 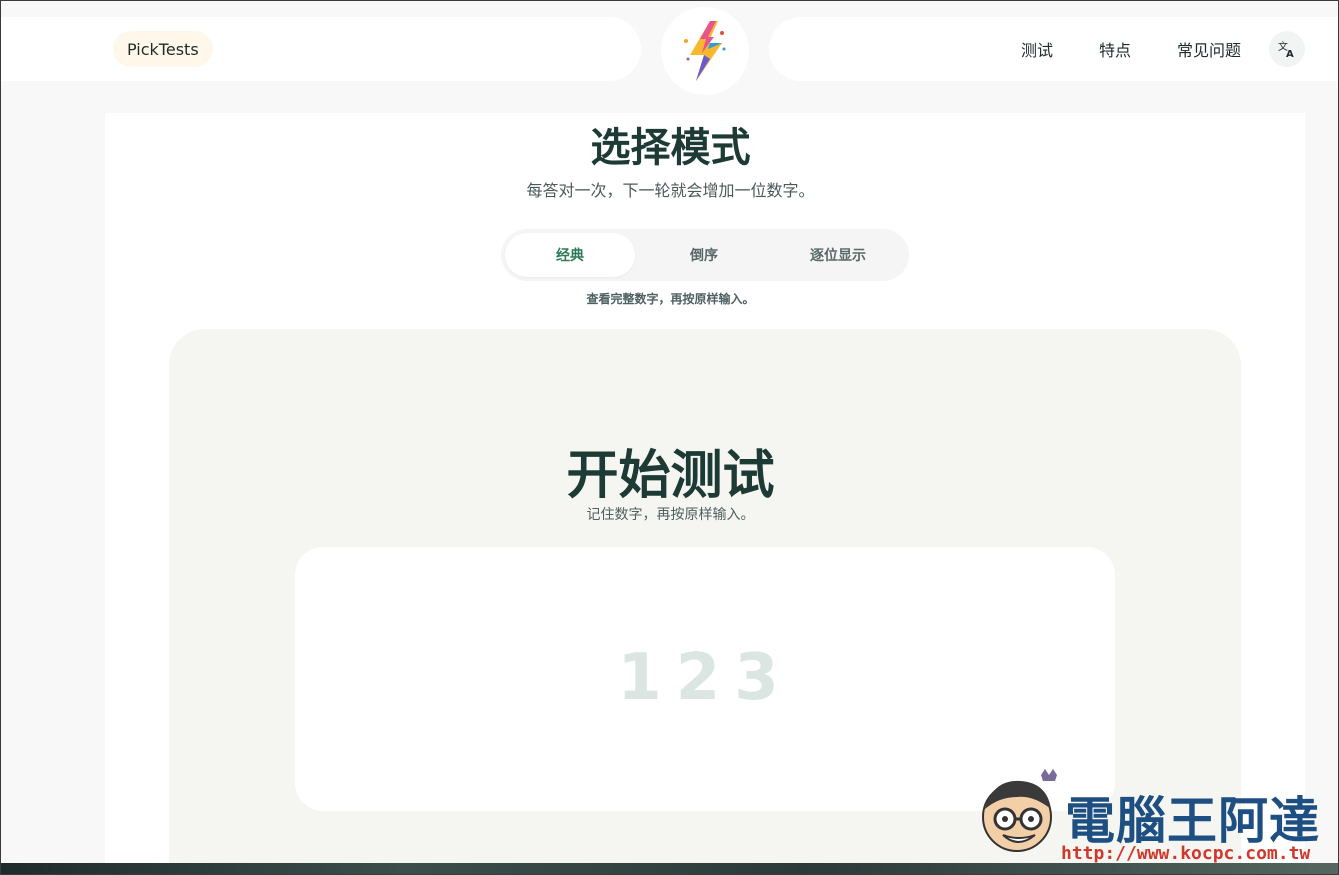 What do you see at coordinates (1053, 49) in the screenshot?
I see `header-right-pill` at bounding box center [1053, 49].